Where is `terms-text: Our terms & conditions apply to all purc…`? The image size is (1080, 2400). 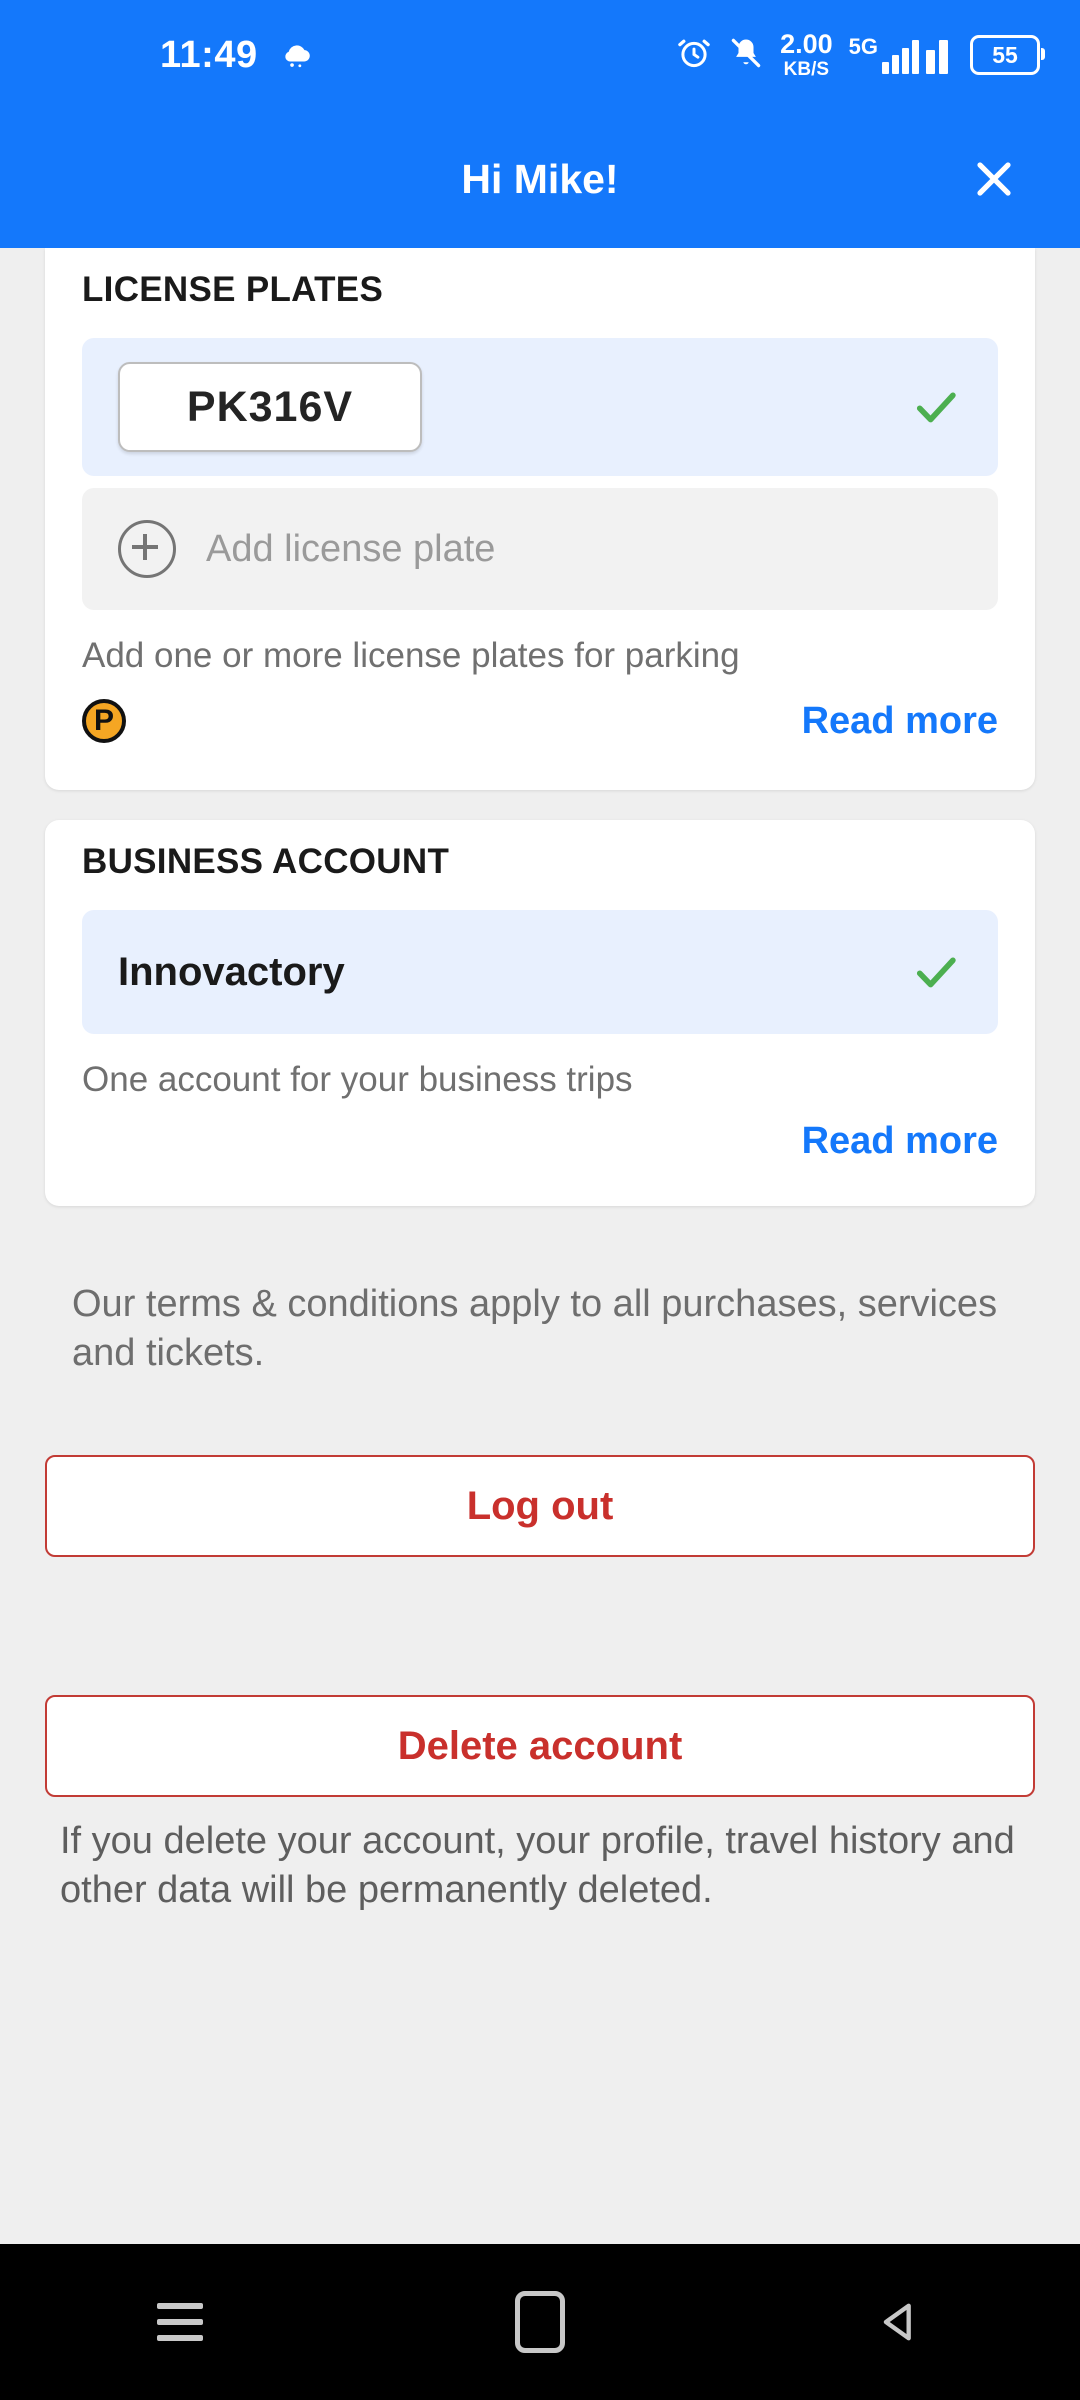
terms-text: Our terms & conditions apply to all purc… is located at coordinates (535, 1328).